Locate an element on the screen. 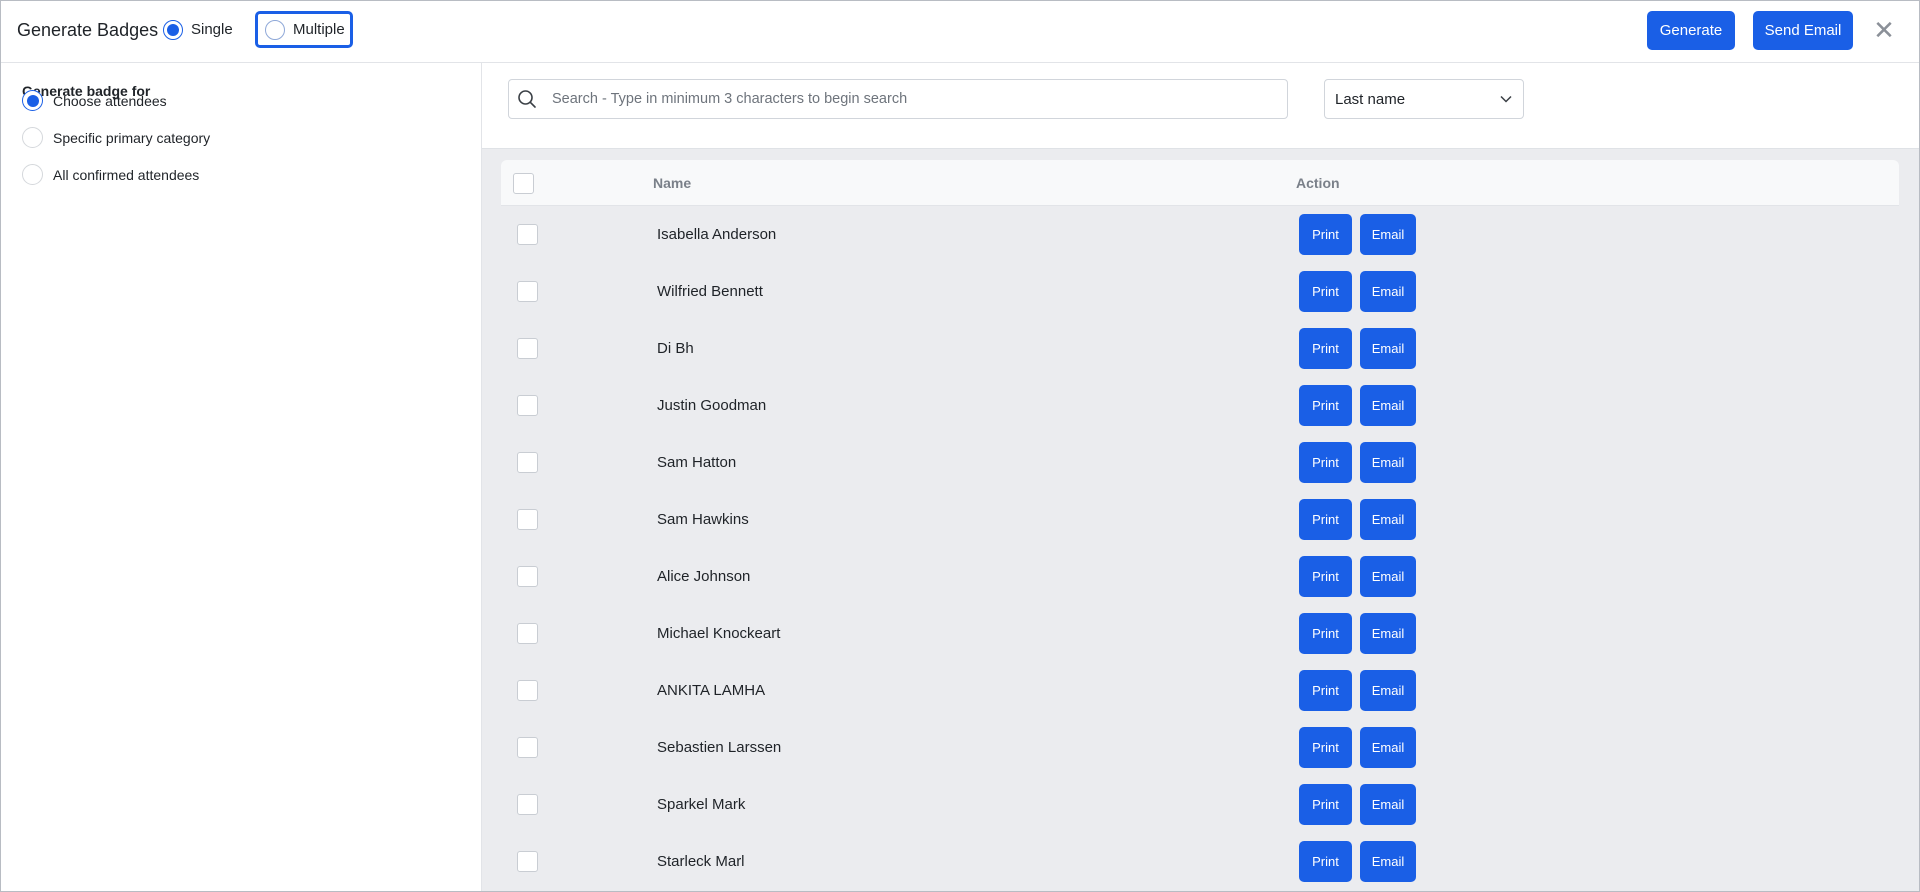 The width and height of the screenshot is (1920, 892). search-box is located at coordinates (898, 99).